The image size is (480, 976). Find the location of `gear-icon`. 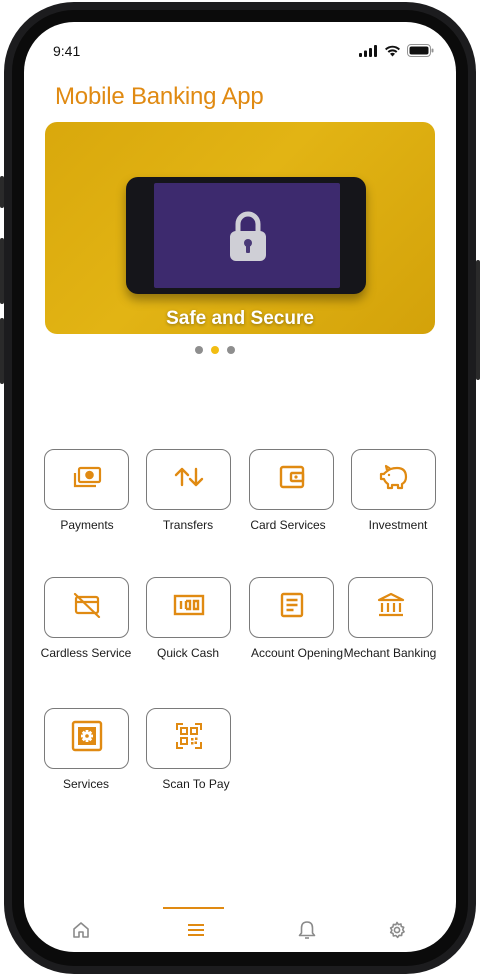

gear-icon is located at coordinates (397, 932).